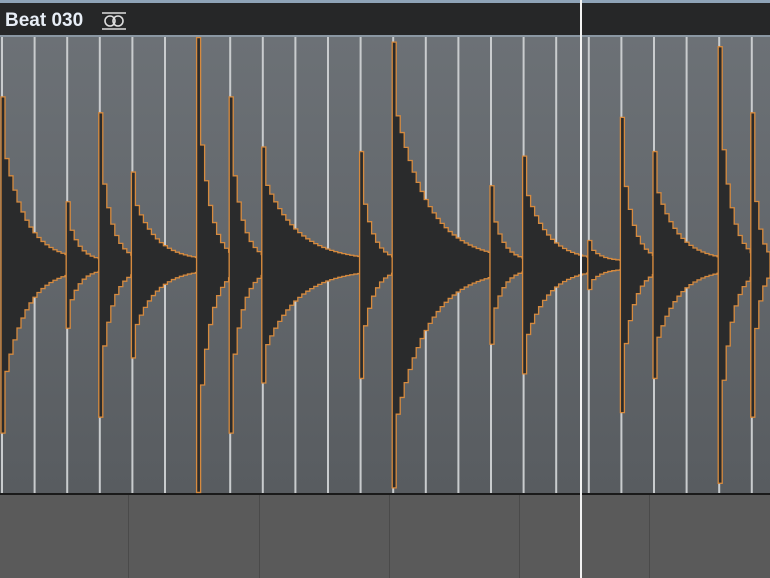 Image resolution: width=770 pixels, height=578 pixels. Describe the element at coordinates (114, 21) in the screenshot. I see `loop-icon` at that location.